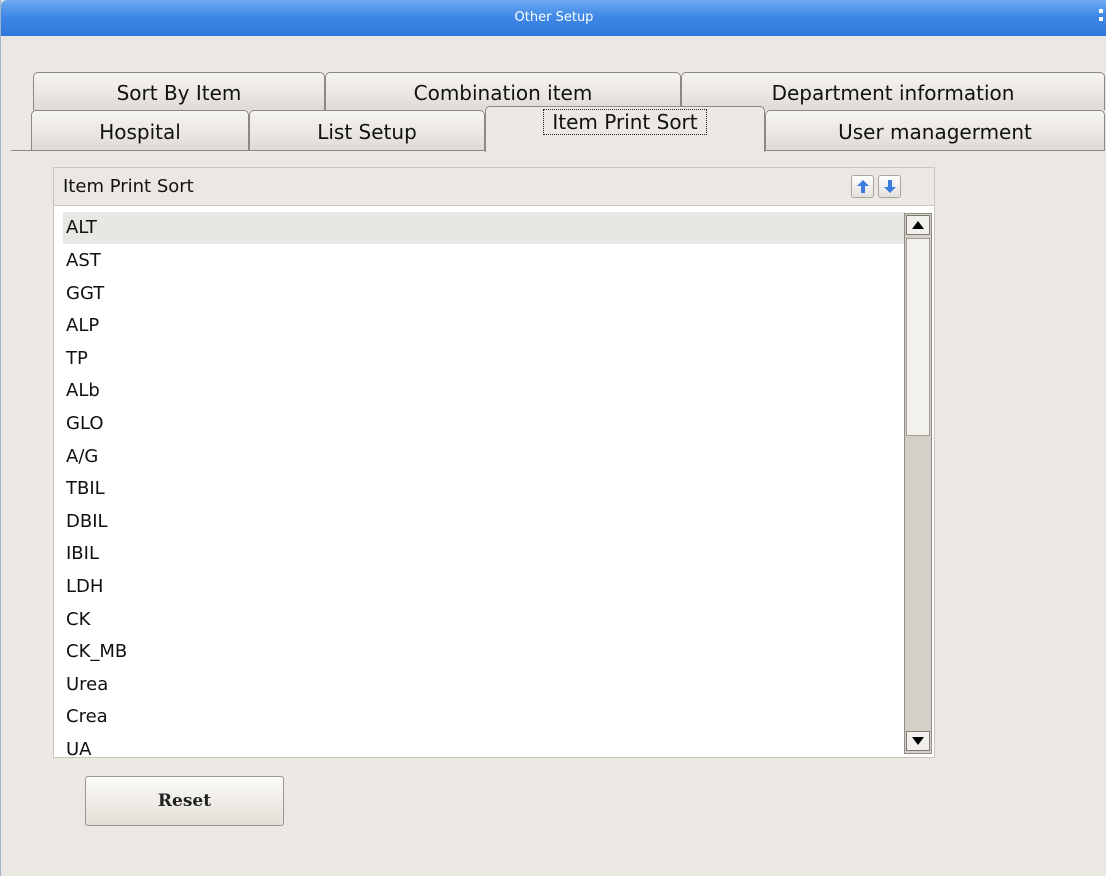 This screenshot has height=876, width=1106. I want to click on tab-department-information: Department information, so click(893, 91).